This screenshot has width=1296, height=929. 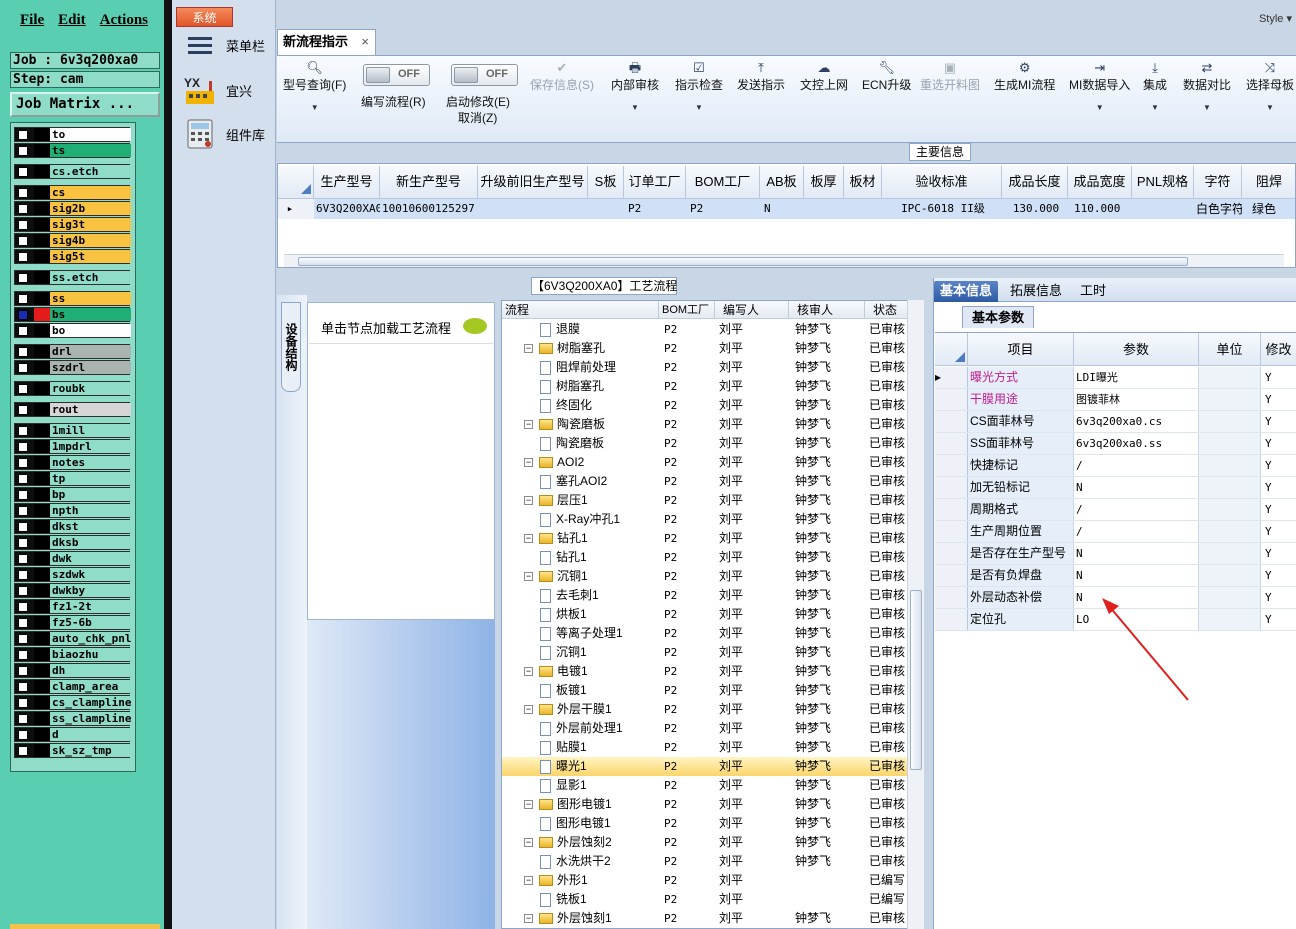 I want to click on tree-row: 贴膜1 P2 刘平 钟梦飞 已审核, so click(x=706, y=747).